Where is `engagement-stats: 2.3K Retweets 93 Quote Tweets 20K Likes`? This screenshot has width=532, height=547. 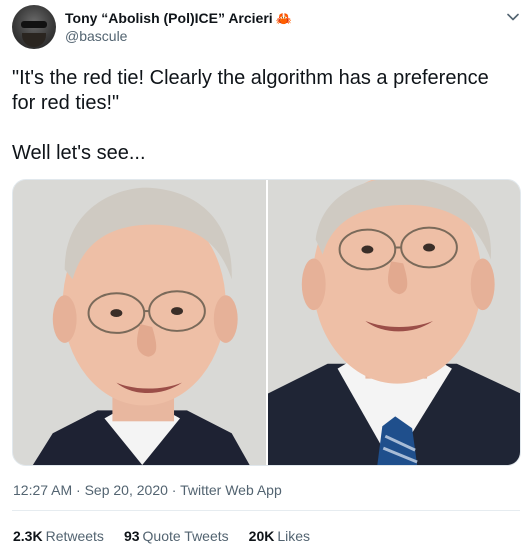
engagement-stats: 2.3K Retweets 93 Quote Tweets 20K Likes is located at coordinates (161, 536).